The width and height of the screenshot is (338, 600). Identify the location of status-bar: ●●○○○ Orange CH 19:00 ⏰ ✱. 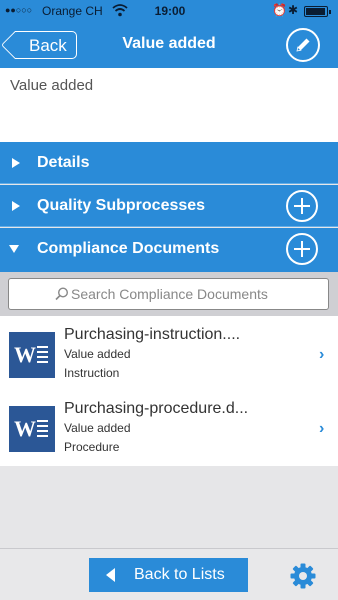
(169, 11).